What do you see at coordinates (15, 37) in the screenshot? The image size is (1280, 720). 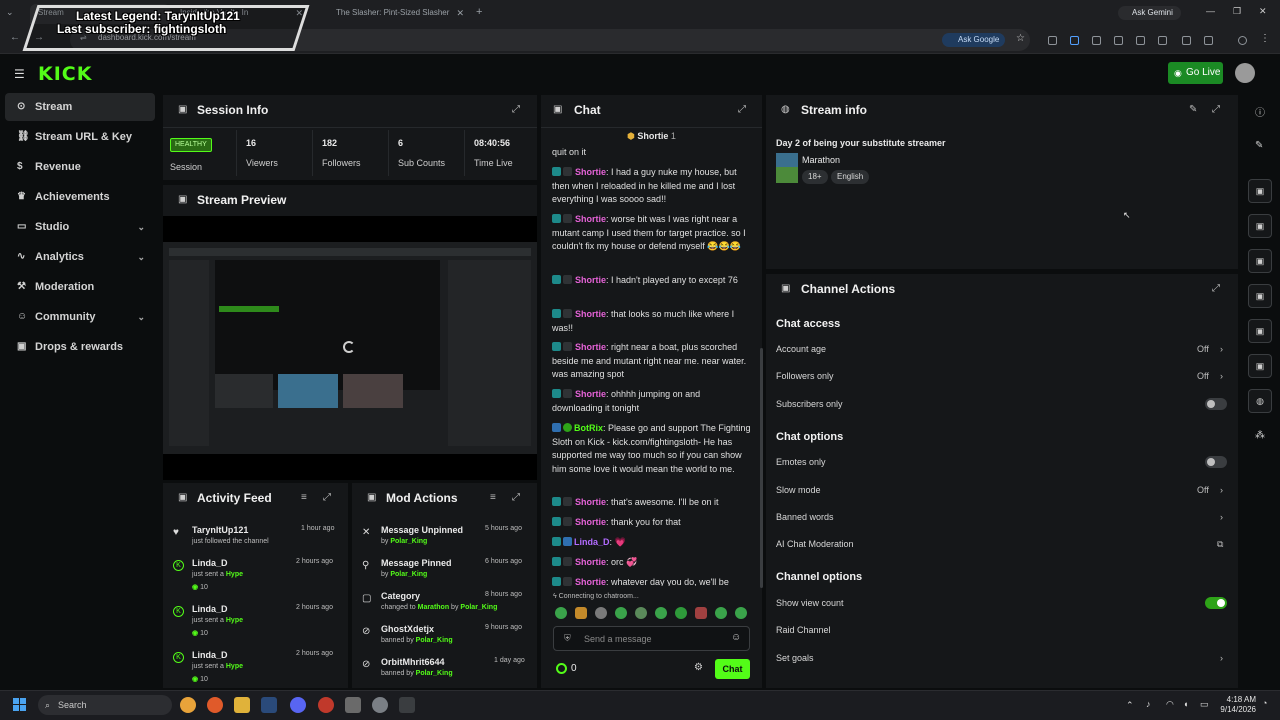 I see `back-arrow-icon: ←` at bounding box center [15, 37].